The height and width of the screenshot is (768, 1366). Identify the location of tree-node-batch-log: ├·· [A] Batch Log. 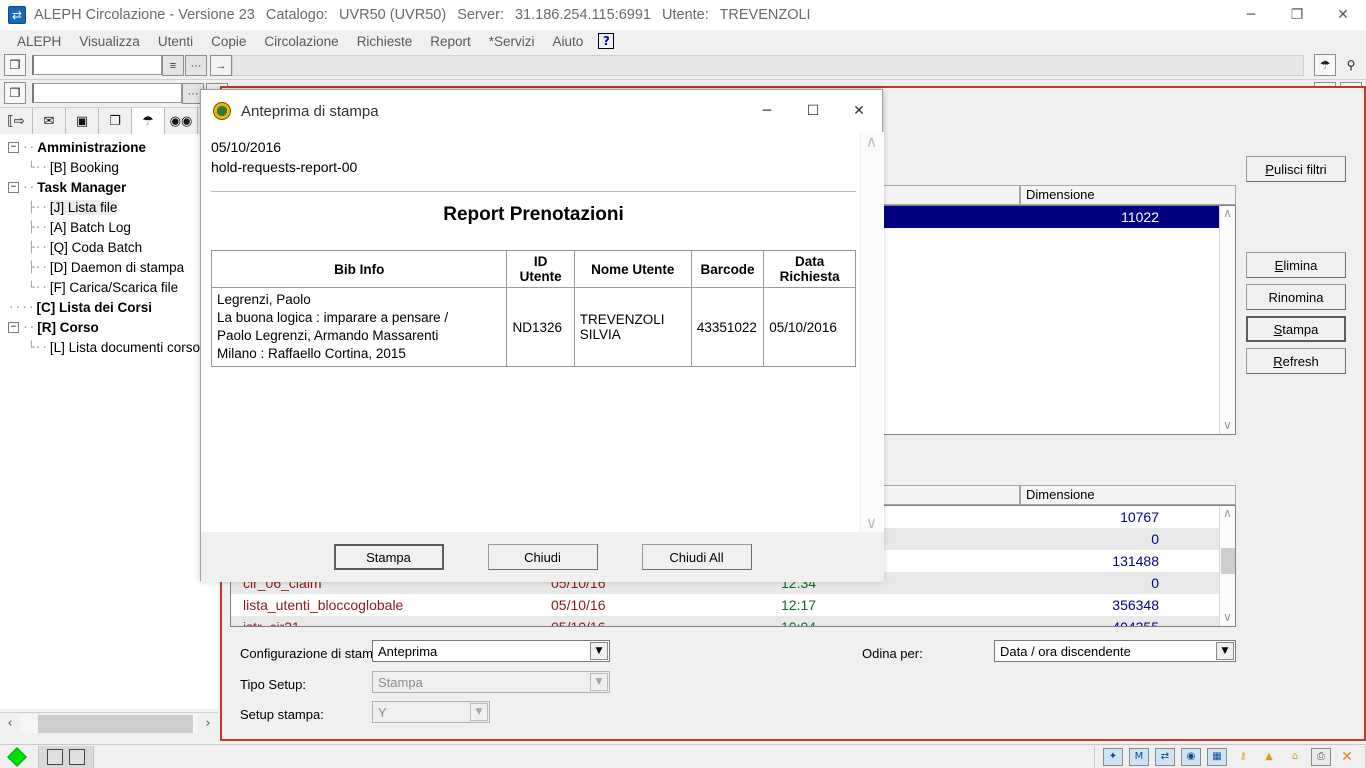
(109, 227).